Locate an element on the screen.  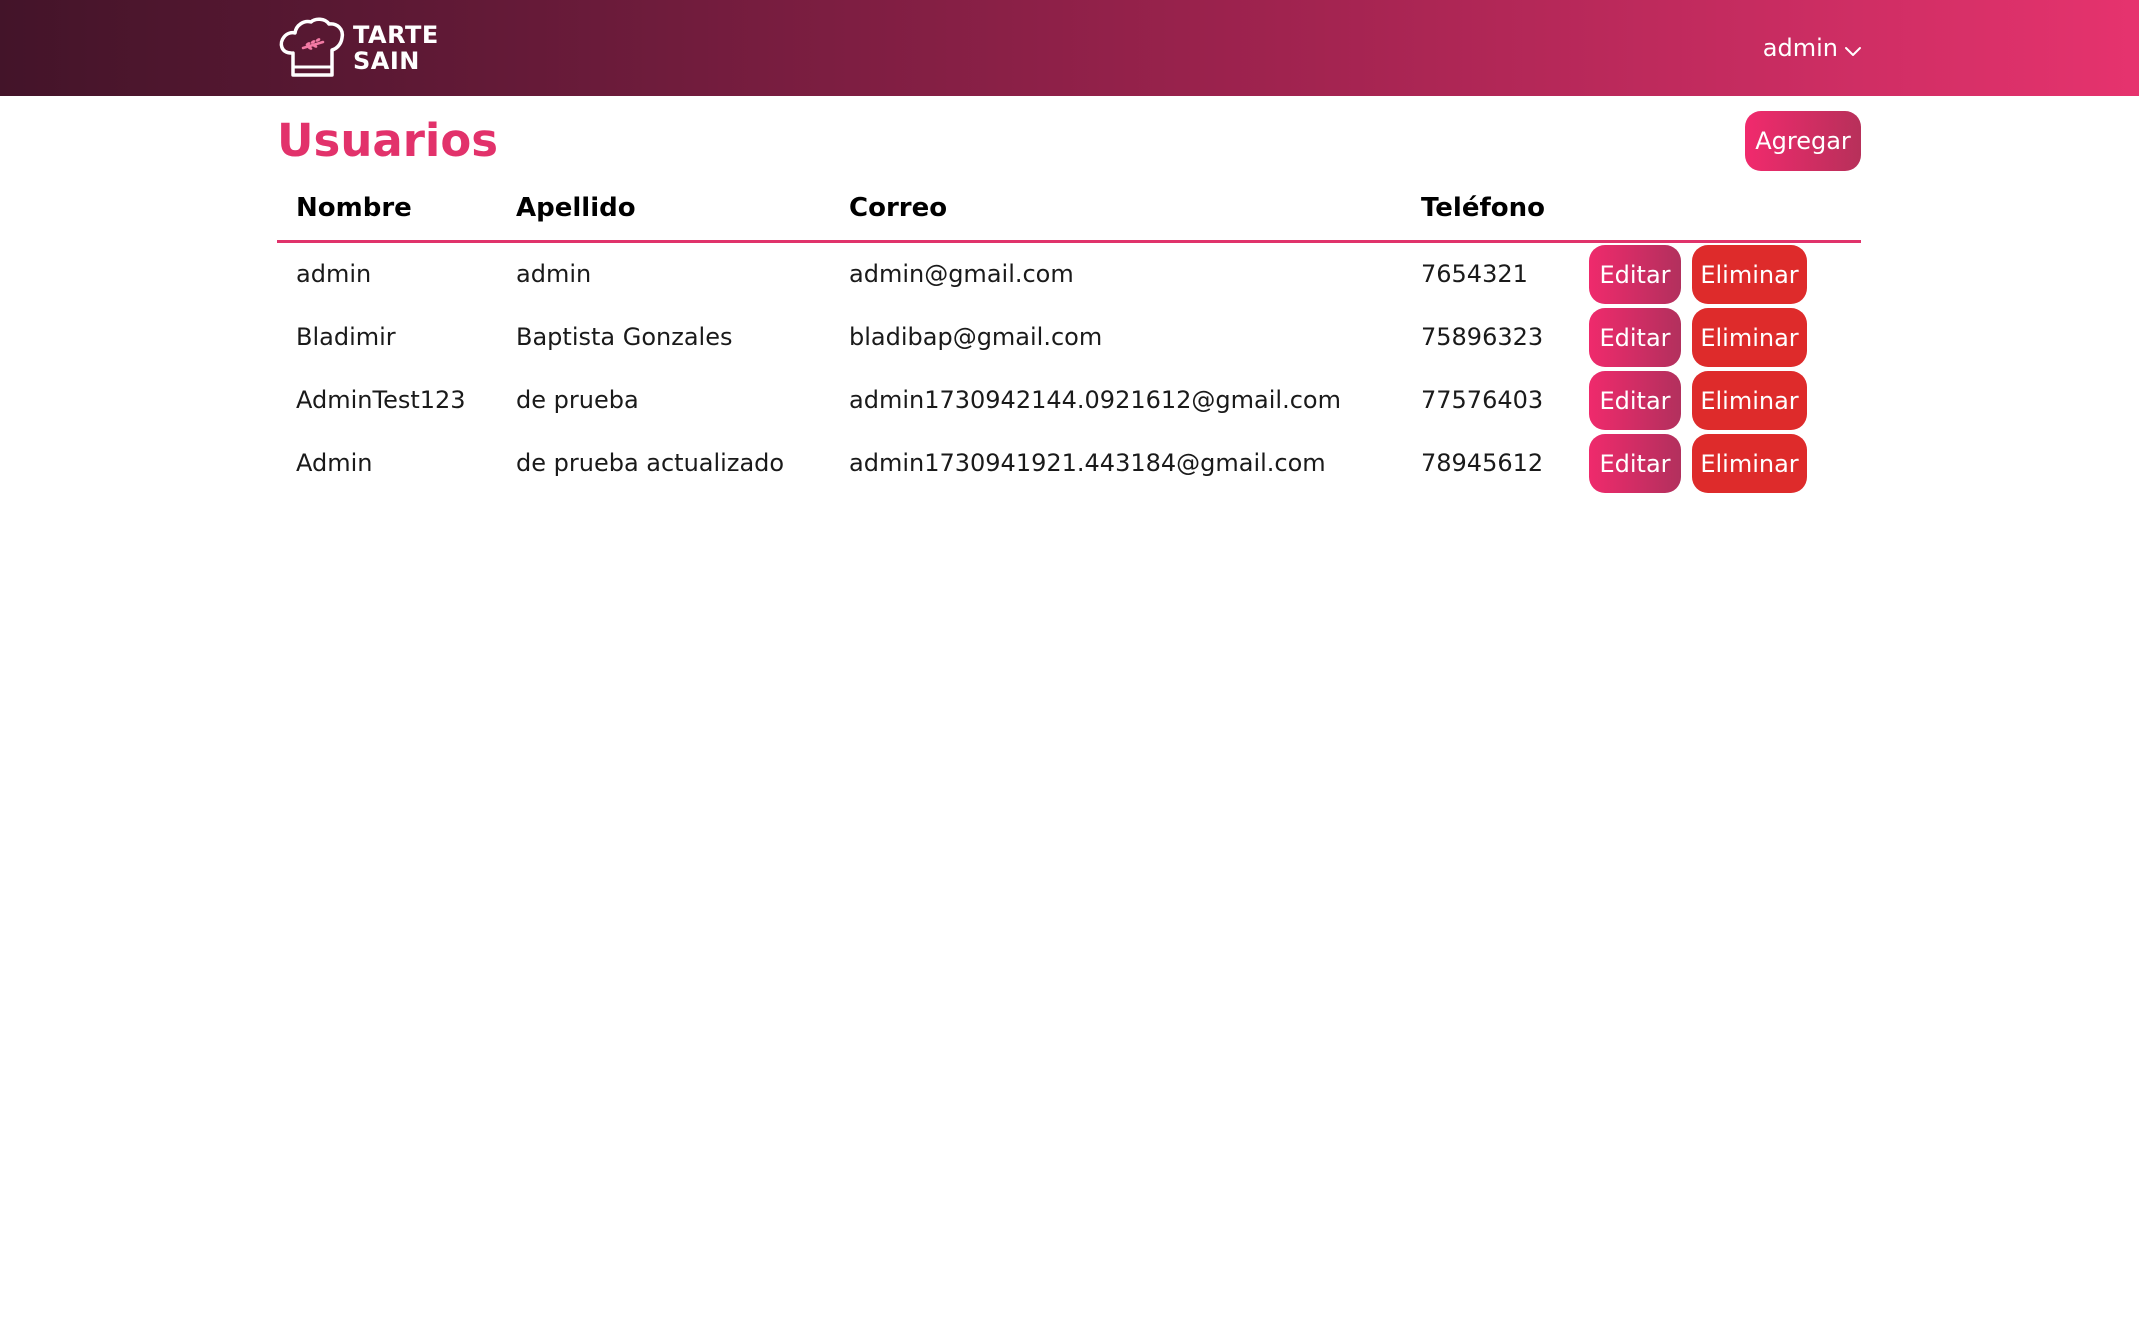
top-navbar: TARTE SAIN admin is located at coordinates (1069, 48).